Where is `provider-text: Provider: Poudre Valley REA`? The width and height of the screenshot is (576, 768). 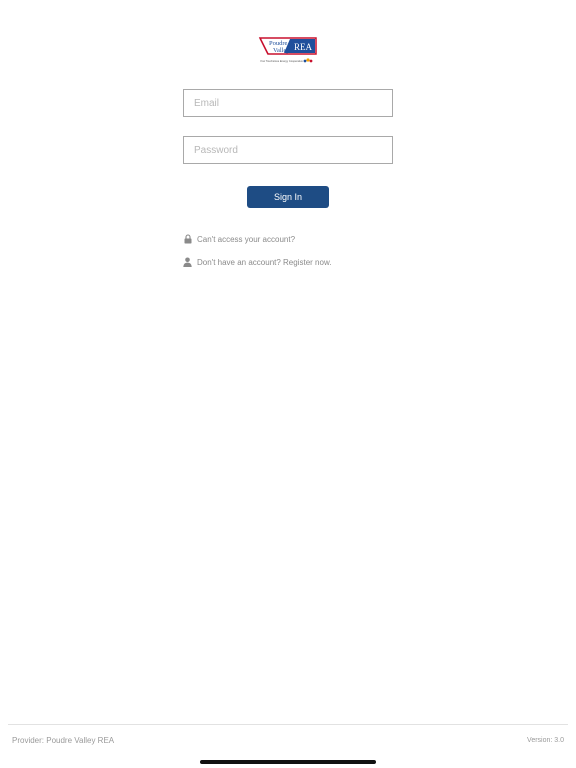 provider-text: Provider: Poudre Valley REA is located at coordinates (63, 740).